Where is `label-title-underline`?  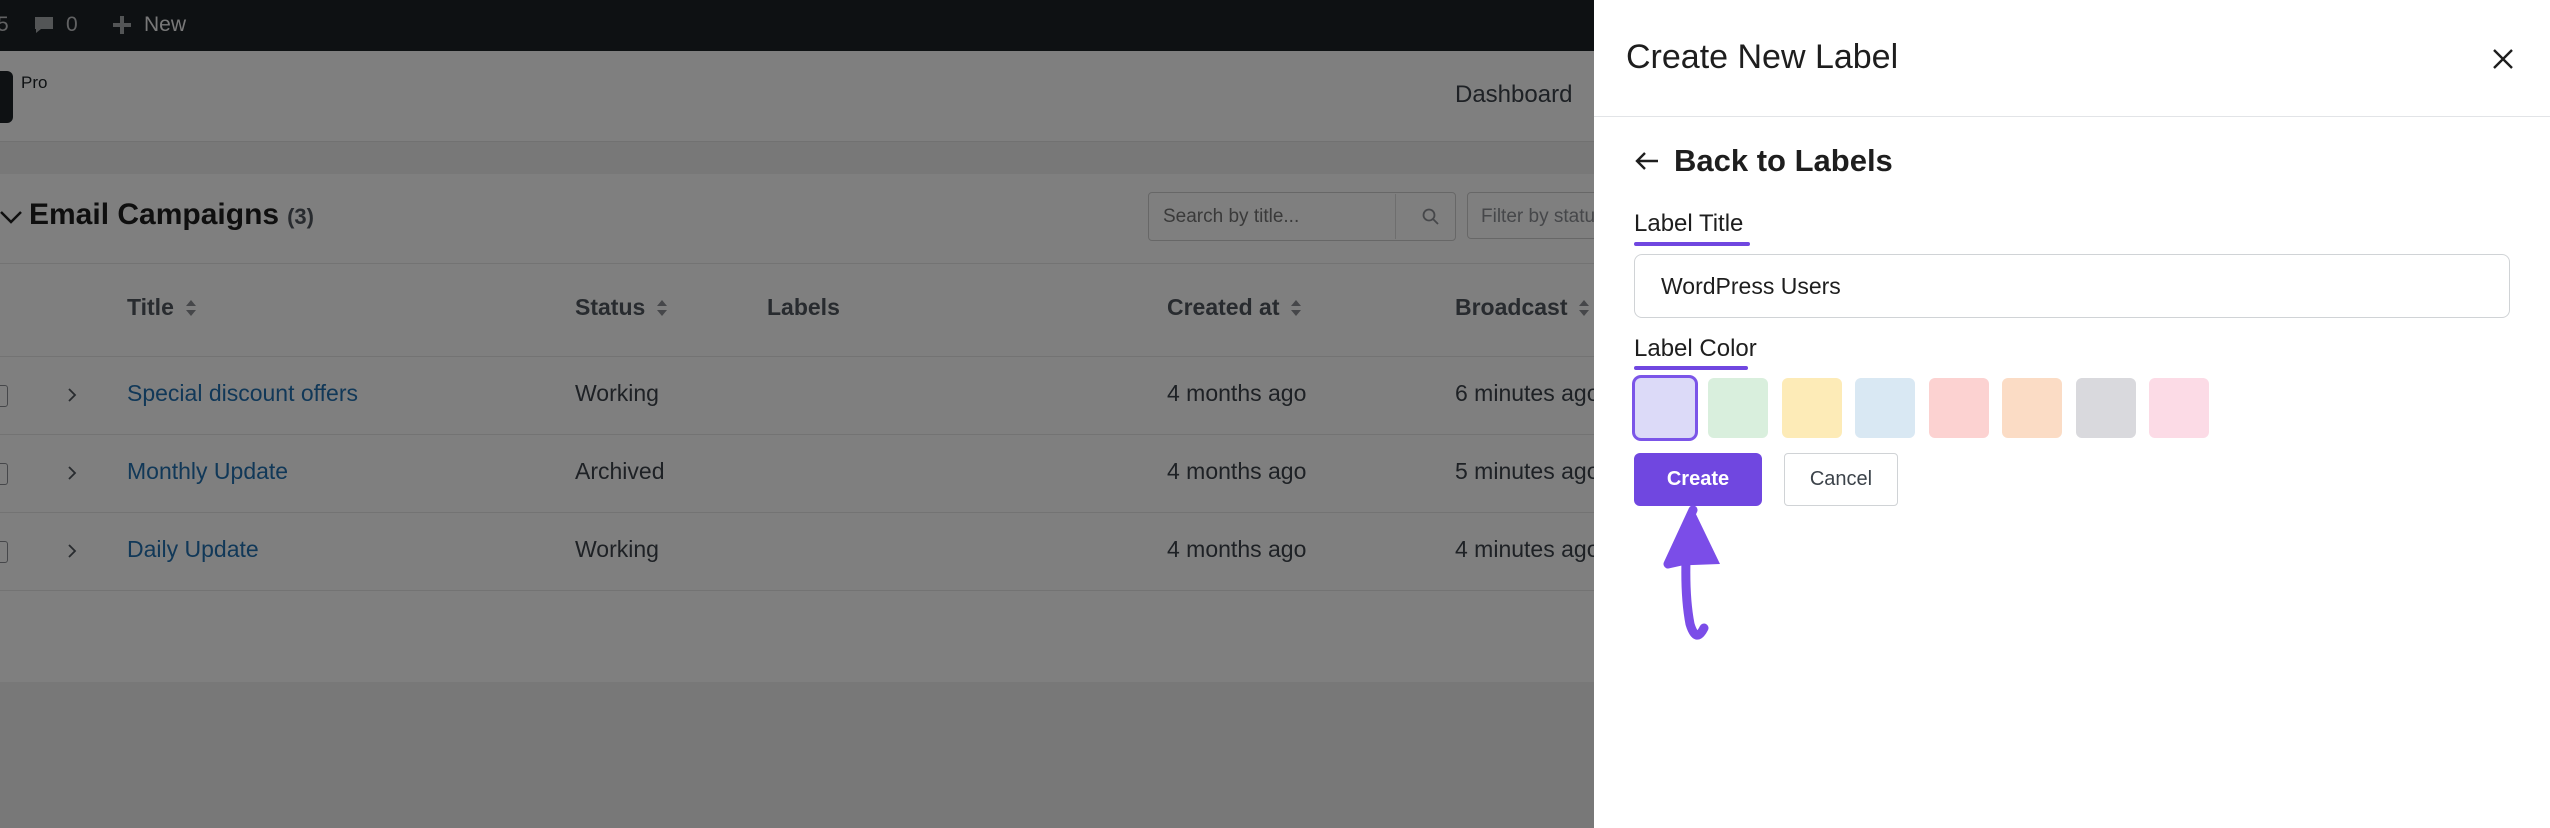 label-title-underline is located at coordinates (1692, 244).